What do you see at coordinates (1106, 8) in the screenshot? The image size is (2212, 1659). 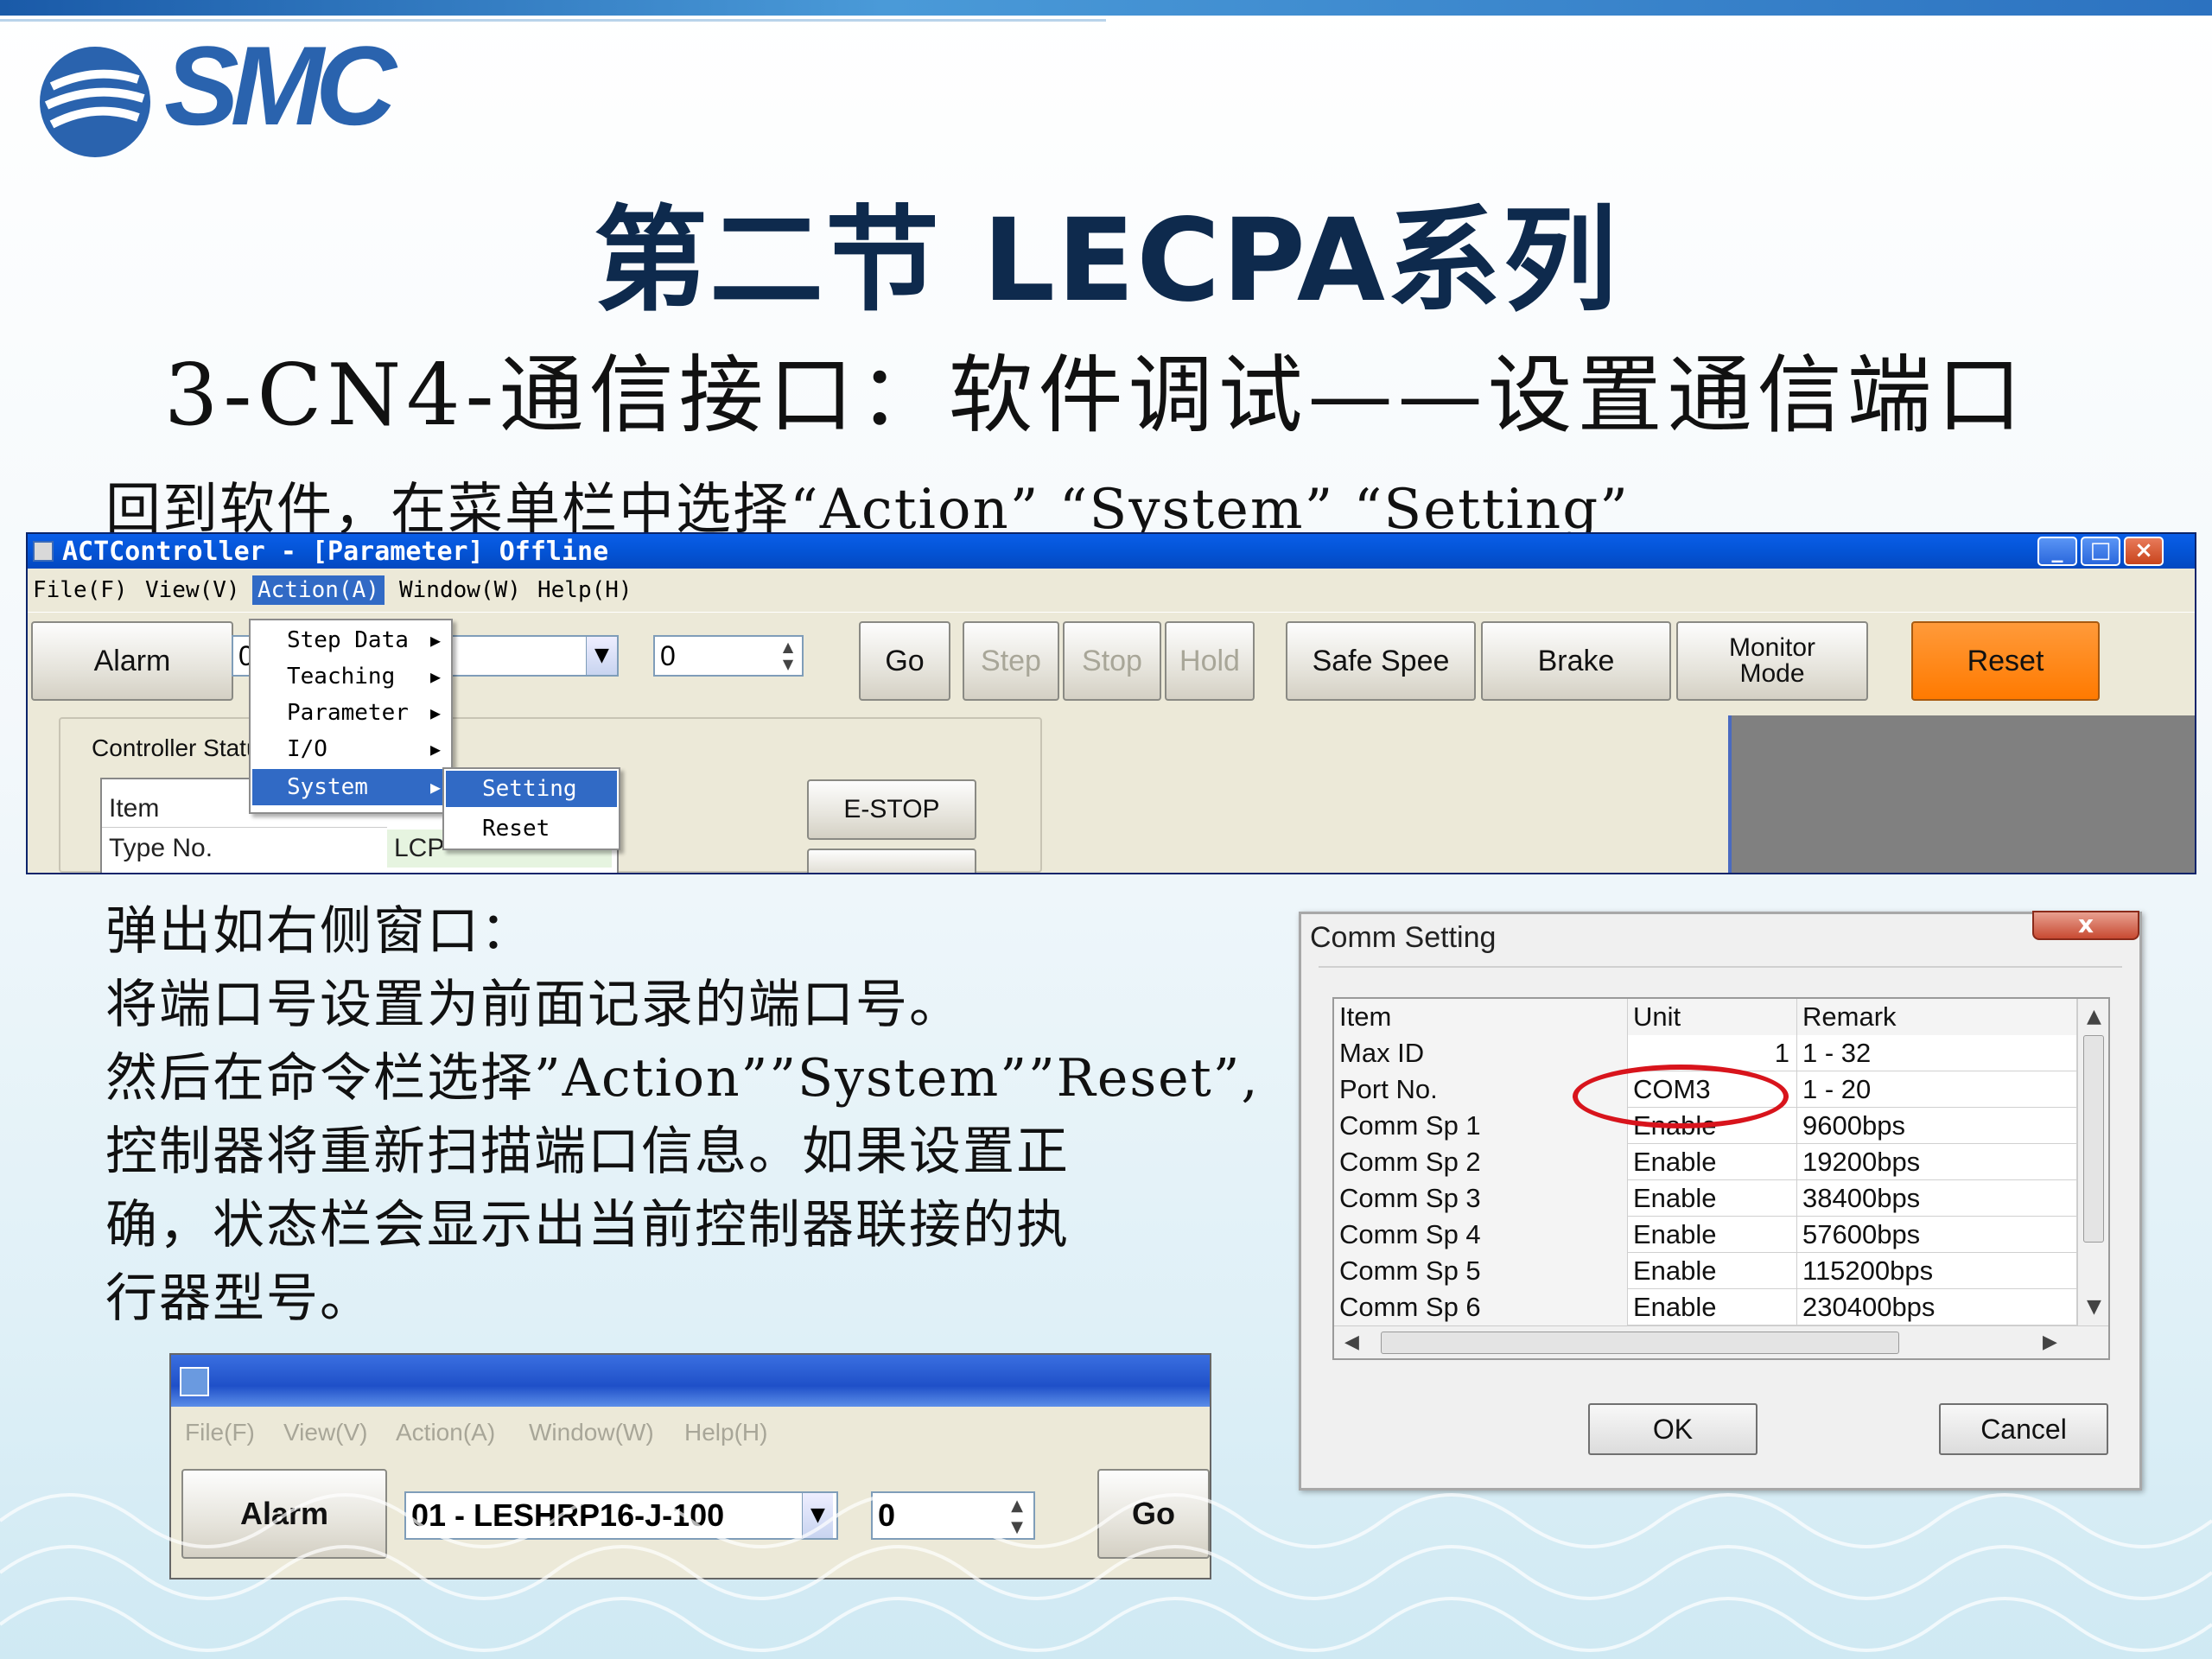 I see `top-accent-bar` at bounding box center [1106, 8].